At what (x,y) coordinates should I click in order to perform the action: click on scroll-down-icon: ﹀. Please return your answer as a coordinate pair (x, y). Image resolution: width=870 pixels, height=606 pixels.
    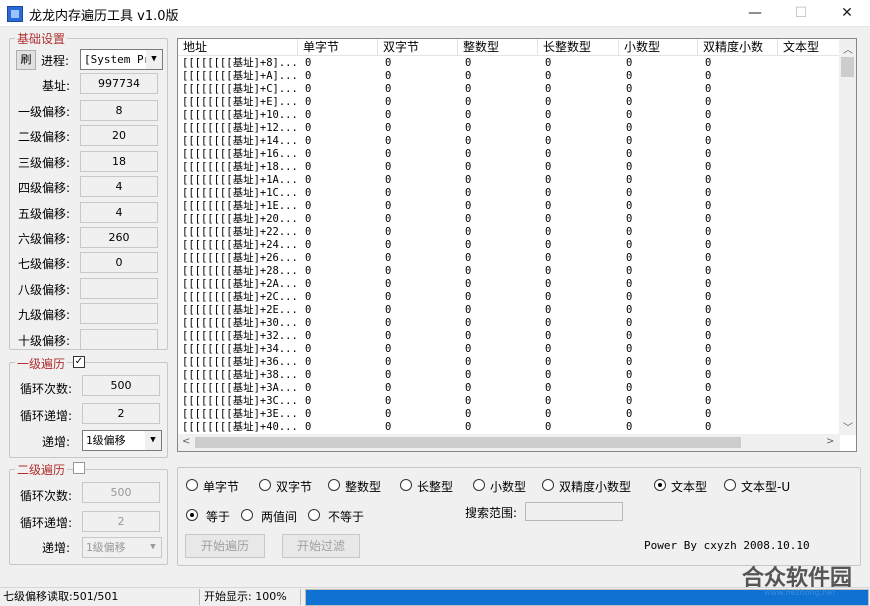
    Looking at the image, I should click on (848, 426).